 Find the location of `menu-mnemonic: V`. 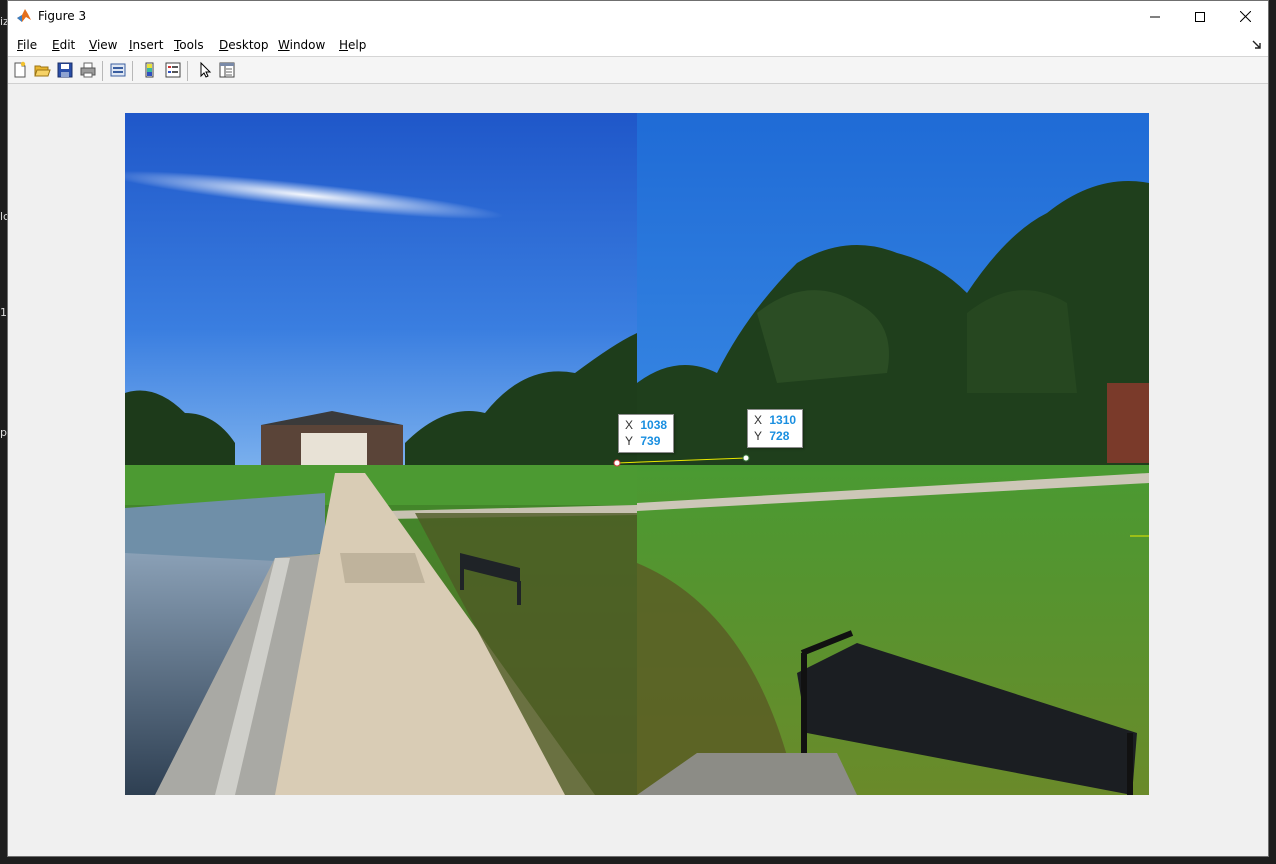

menu-mnemonic: V is located at coordinates (93, 45).